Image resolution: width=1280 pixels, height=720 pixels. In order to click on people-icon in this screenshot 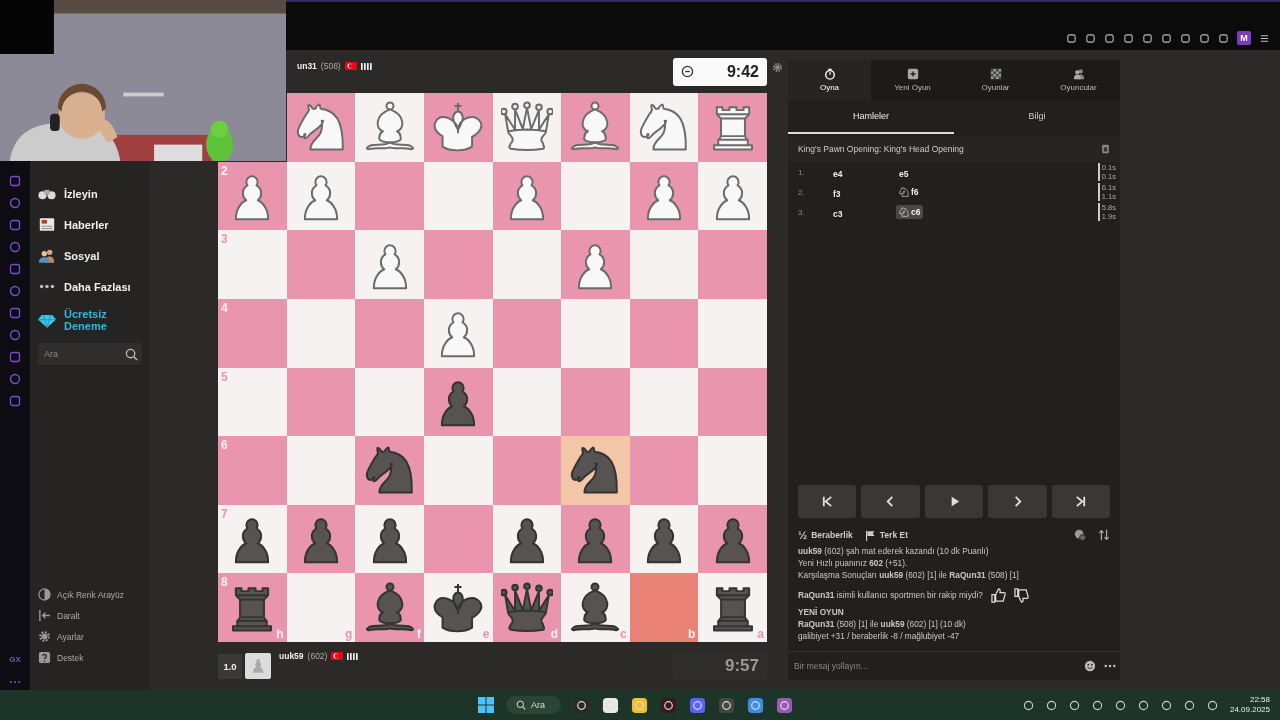, I will do `click(47, 255)`.